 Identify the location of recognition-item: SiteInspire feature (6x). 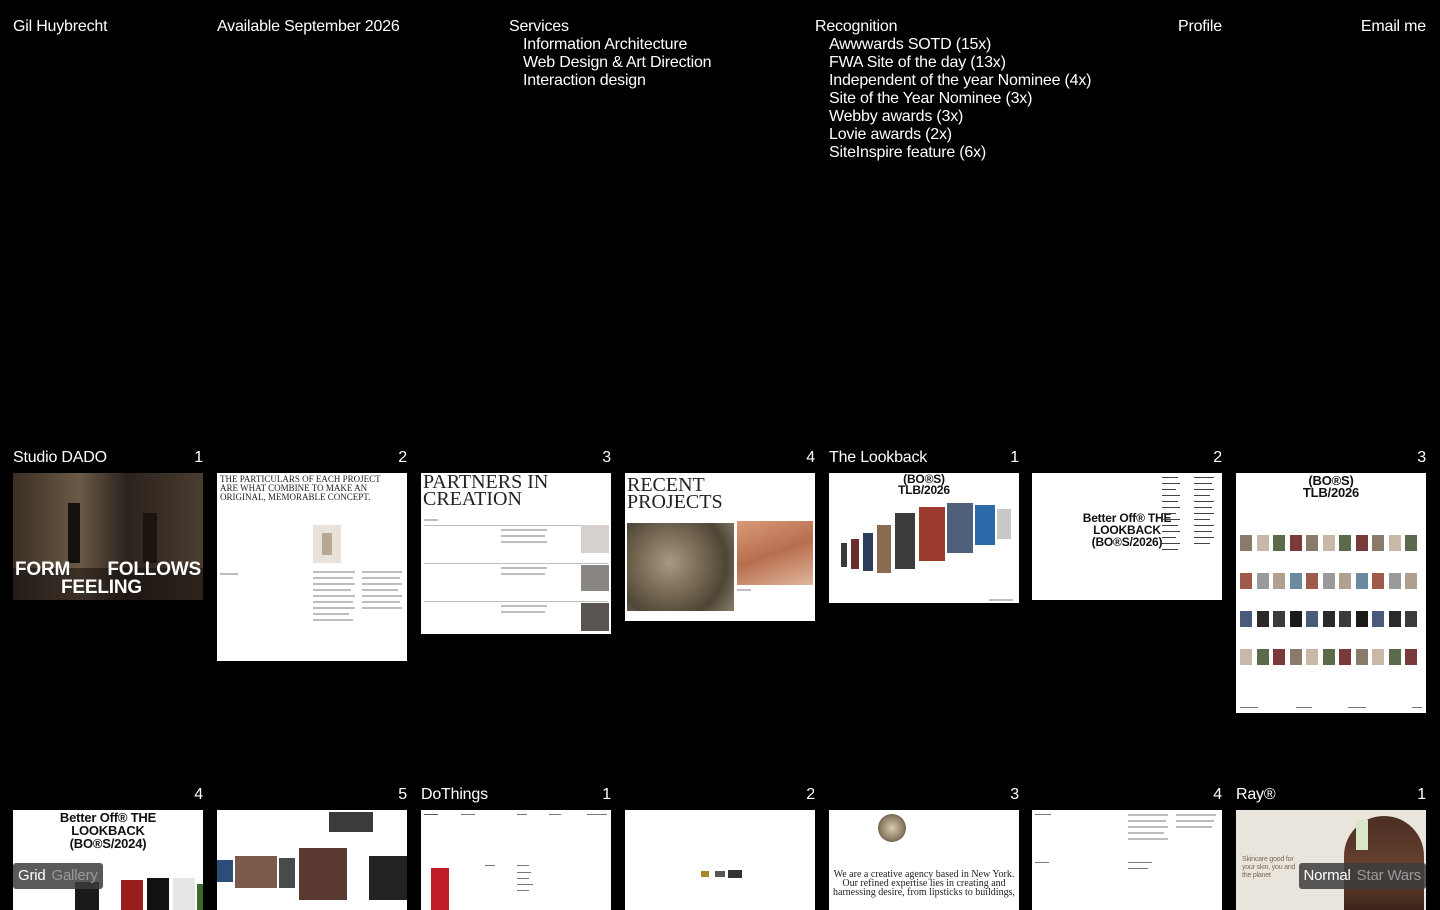
(908, 152).